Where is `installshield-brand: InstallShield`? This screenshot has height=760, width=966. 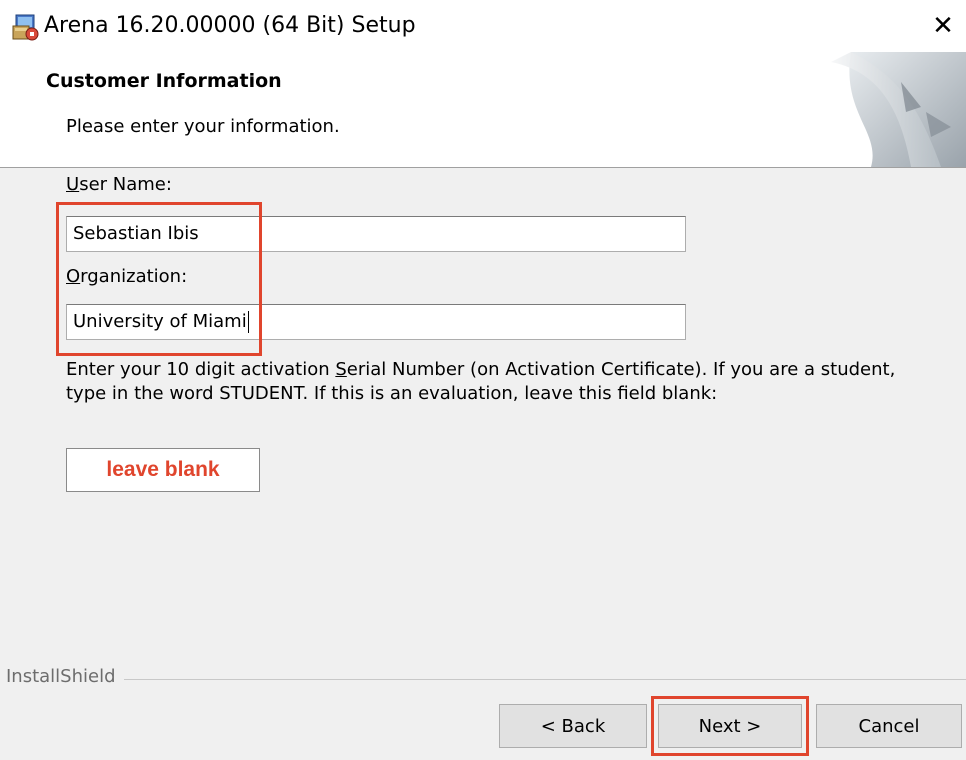 installshield-brand: InstallShield is located at coordinates (65, 676).